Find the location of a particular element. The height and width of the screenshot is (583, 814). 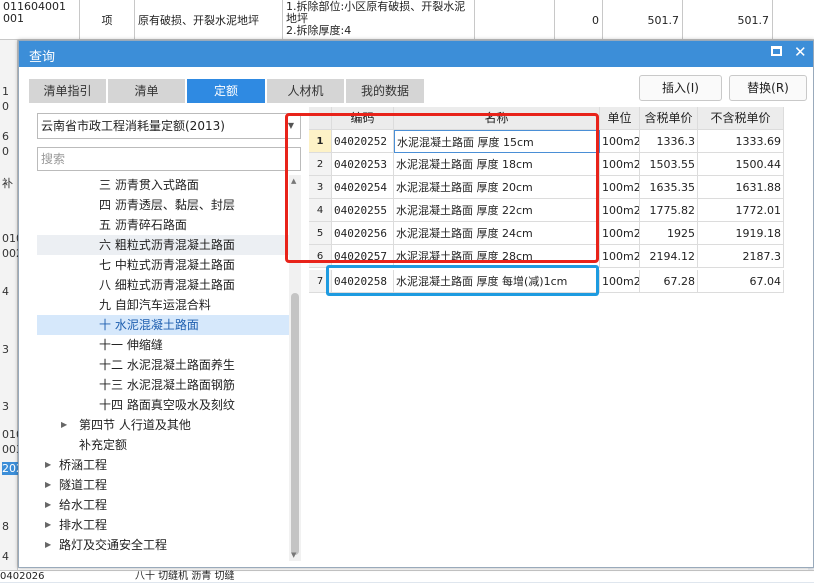

tree-node: 九 自卸汽车运混合料 is located at coordinates (163, 305).